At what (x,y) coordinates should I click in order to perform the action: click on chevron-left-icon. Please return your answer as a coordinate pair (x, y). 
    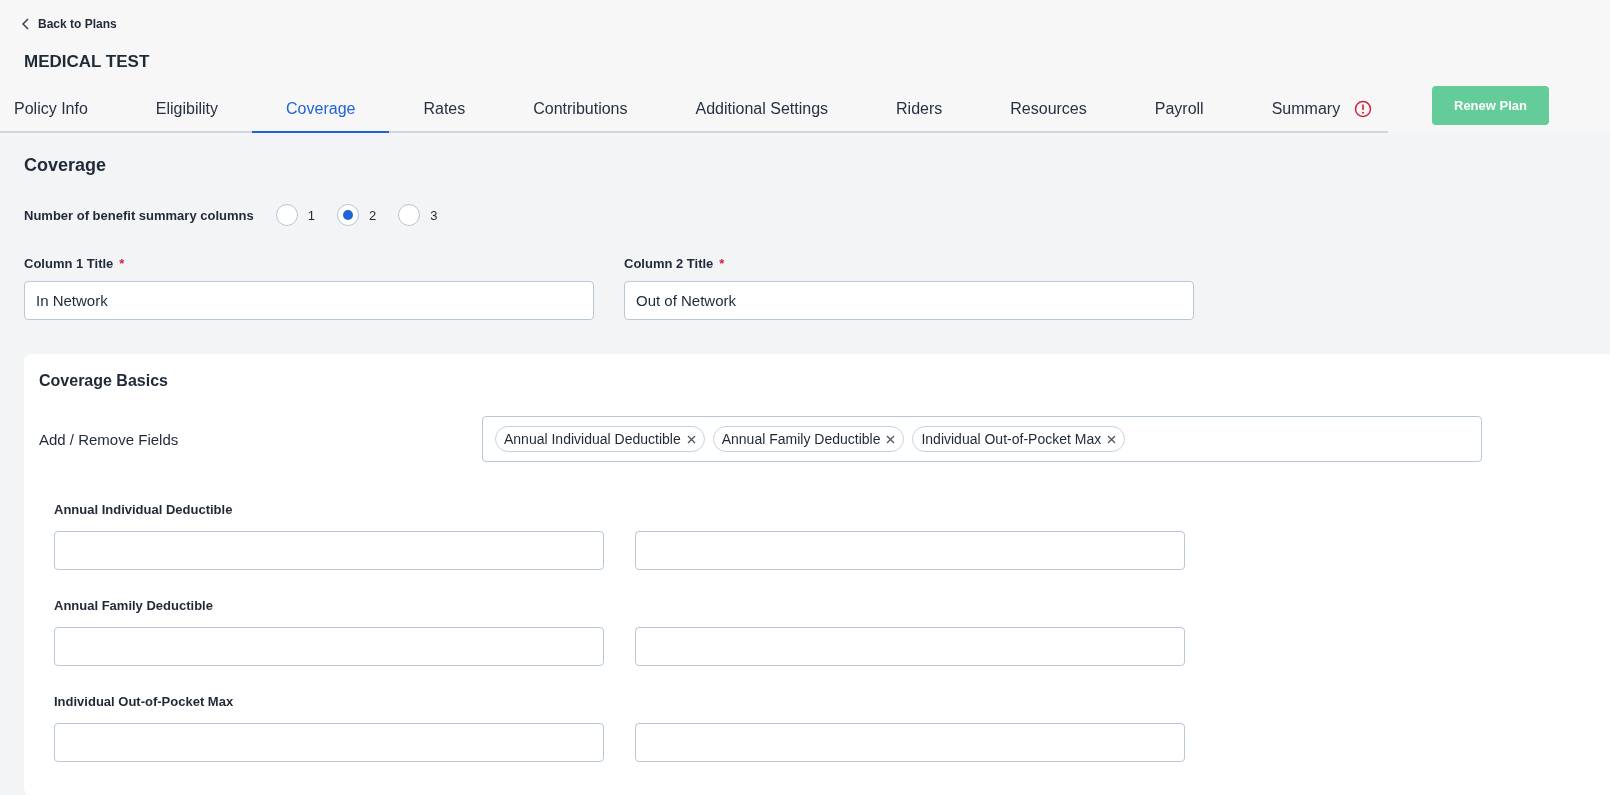
    Looking at the image, I should click on (26, 24).